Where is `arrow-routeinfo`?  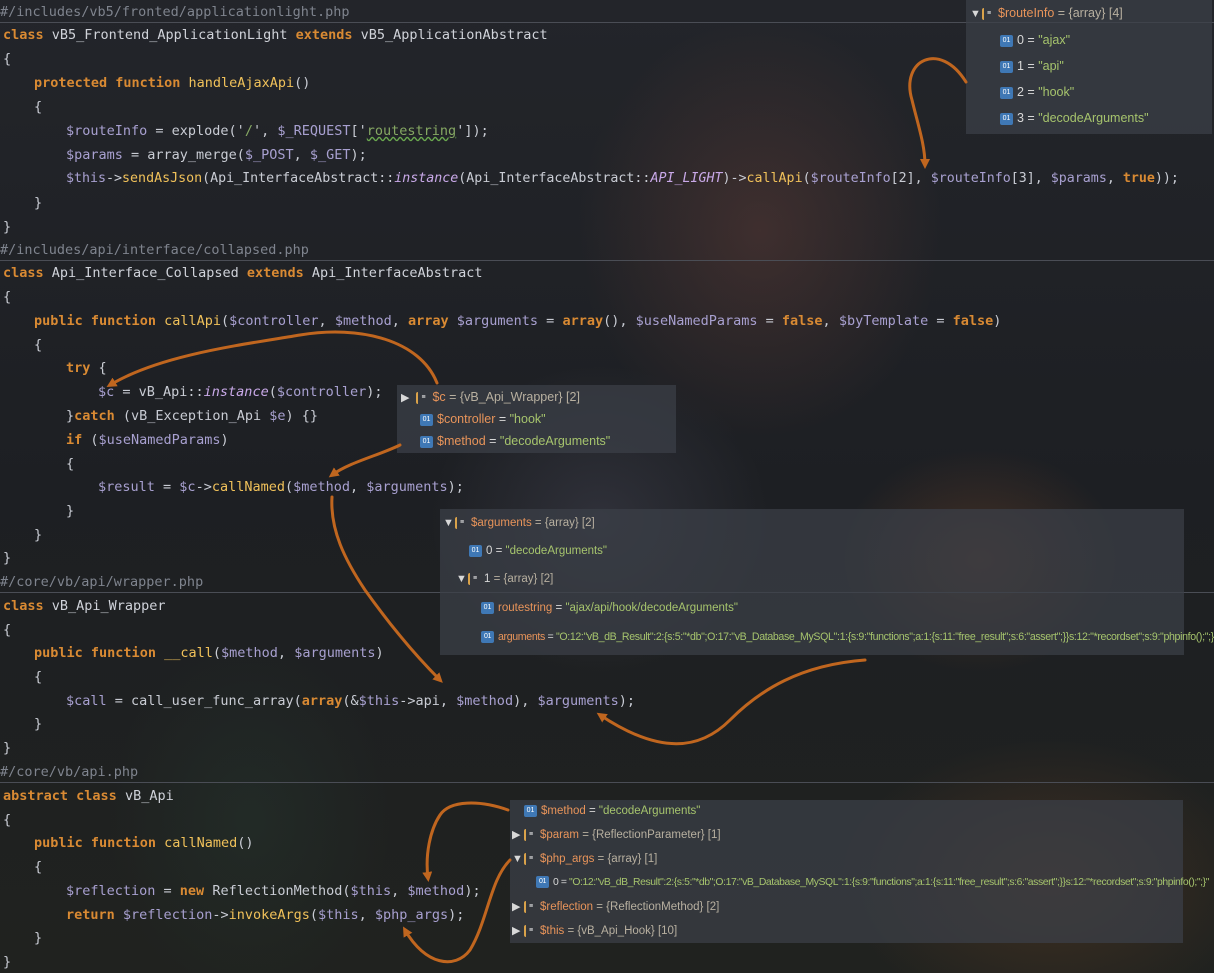
arrow-routeinfo is located at coordinates (938, 113).